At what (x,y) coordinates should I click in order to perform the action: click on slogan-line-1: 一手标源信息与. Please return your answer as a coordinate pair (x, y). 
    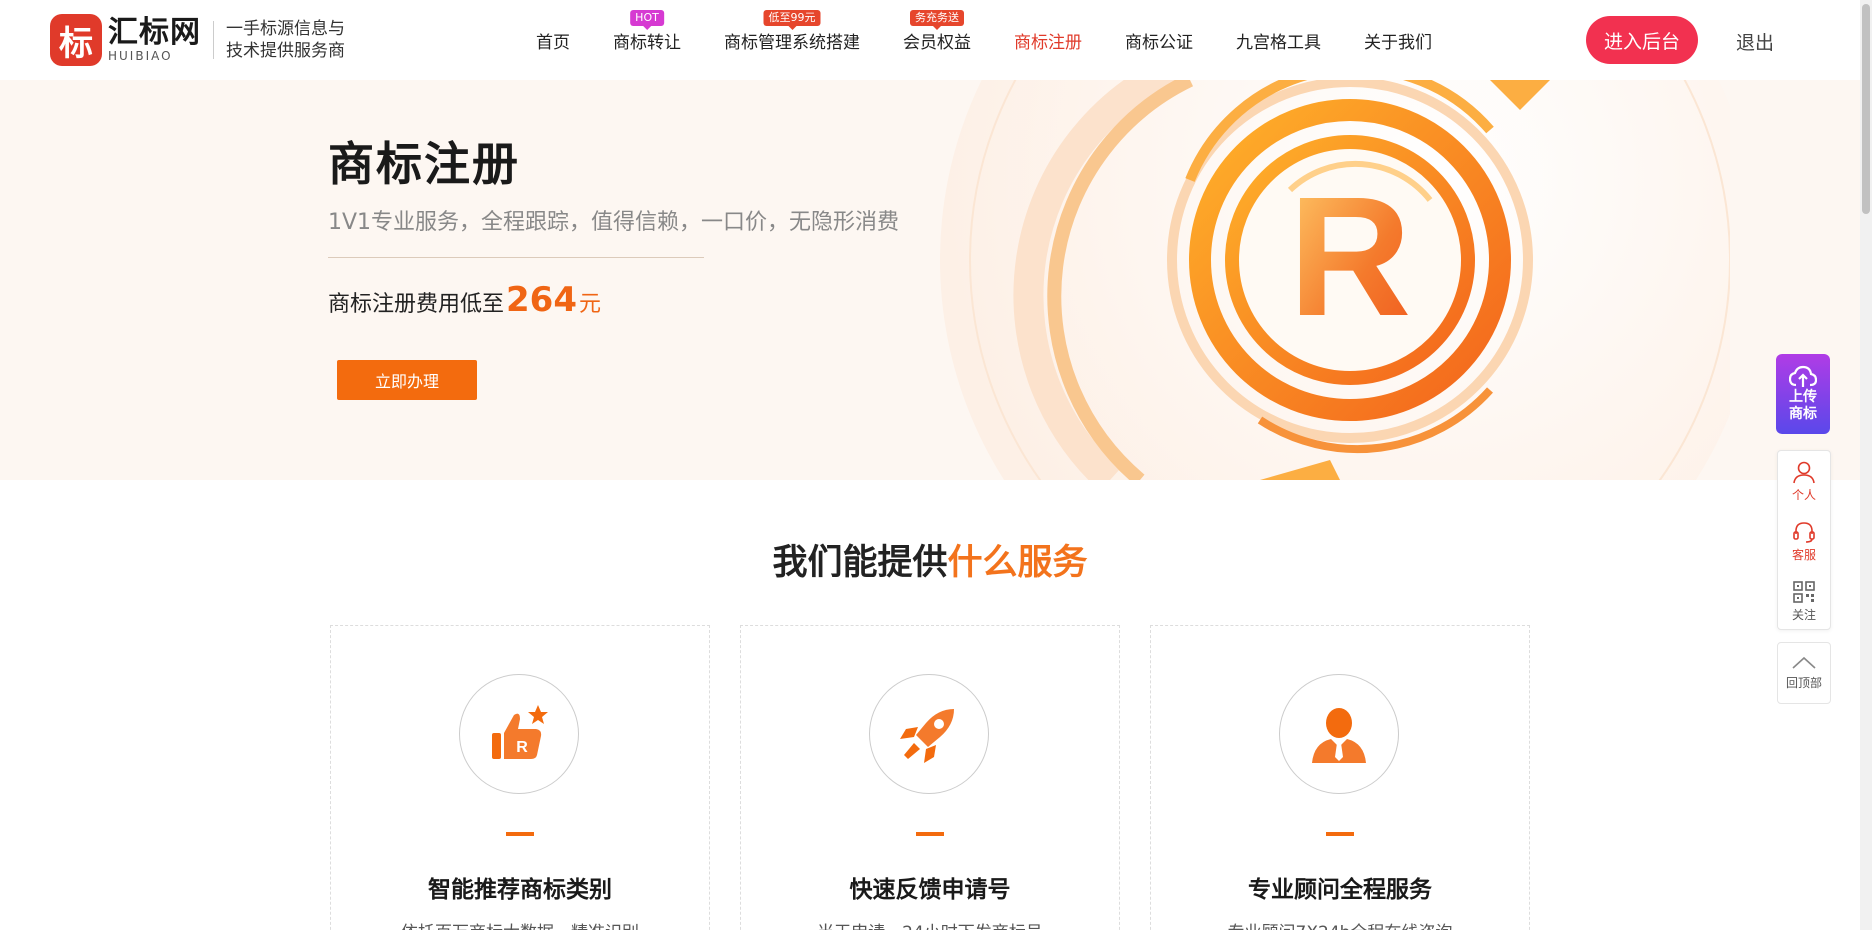
    Looking at the image, I should click on (285, 29).